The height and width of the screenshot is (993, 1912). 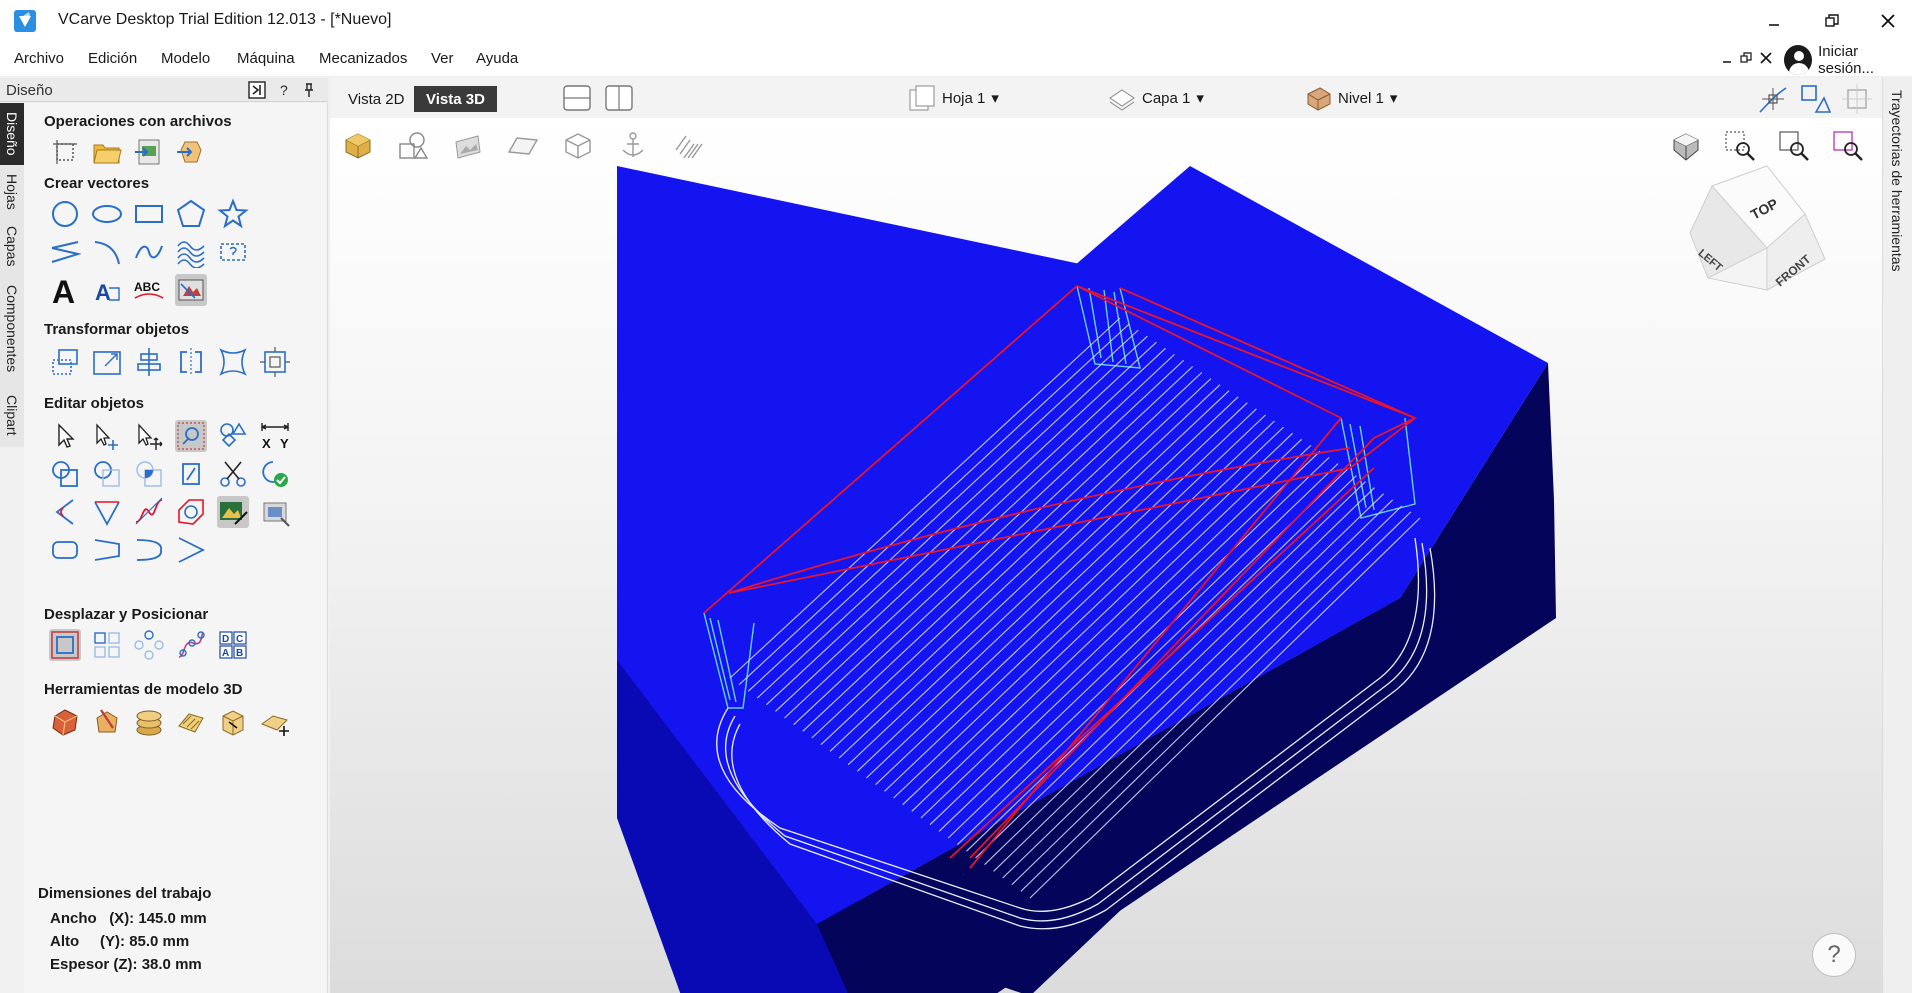 I want to click on trace-bitmap-button, so click(x=191, y=290).